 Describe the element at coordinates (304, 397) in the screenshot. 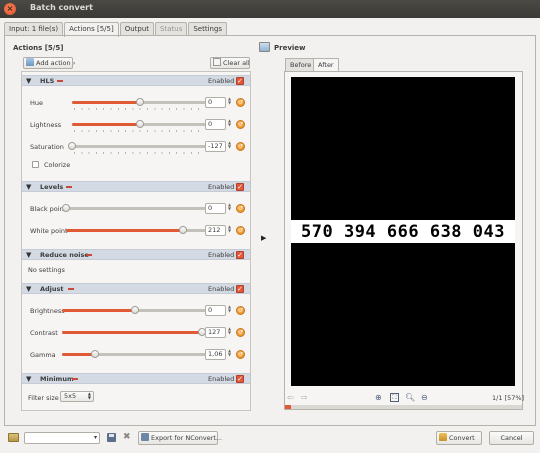

I see `next-arrow-icon: ⇨` at that location.